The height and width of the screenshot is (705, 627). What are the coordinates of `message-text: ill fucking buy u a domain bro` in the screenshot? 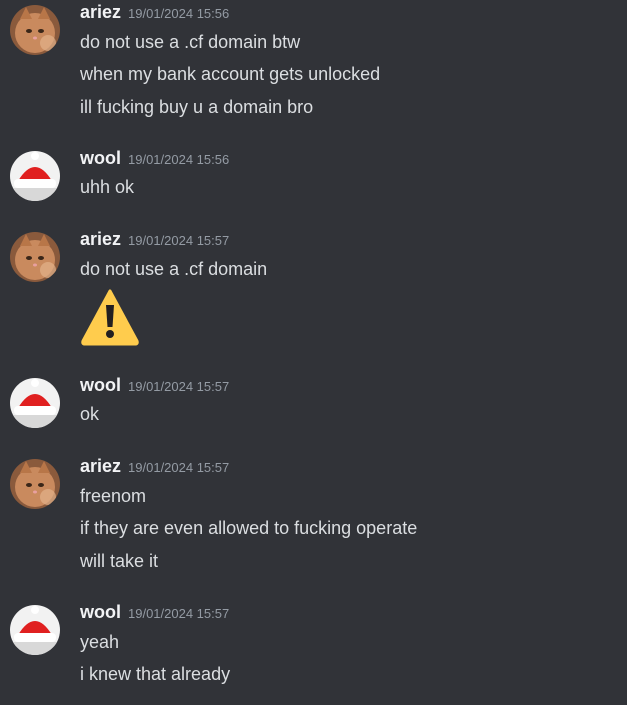 It's located at (197, 107).